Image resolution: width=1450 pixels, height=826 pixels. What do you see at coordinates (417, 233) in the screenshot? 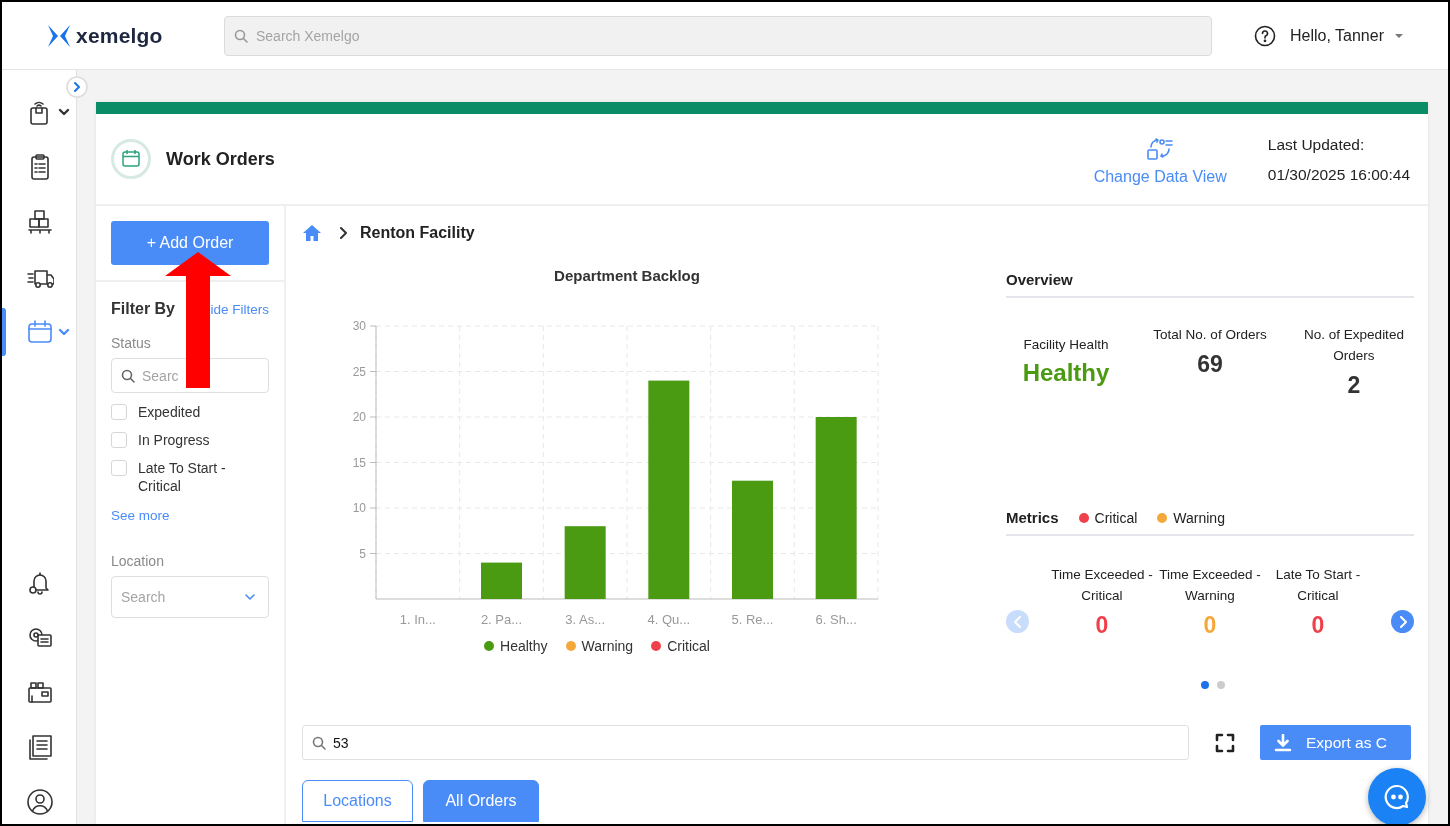
I see `breadcrumb-item: Renton Facility` at bounding box center [417, 233].